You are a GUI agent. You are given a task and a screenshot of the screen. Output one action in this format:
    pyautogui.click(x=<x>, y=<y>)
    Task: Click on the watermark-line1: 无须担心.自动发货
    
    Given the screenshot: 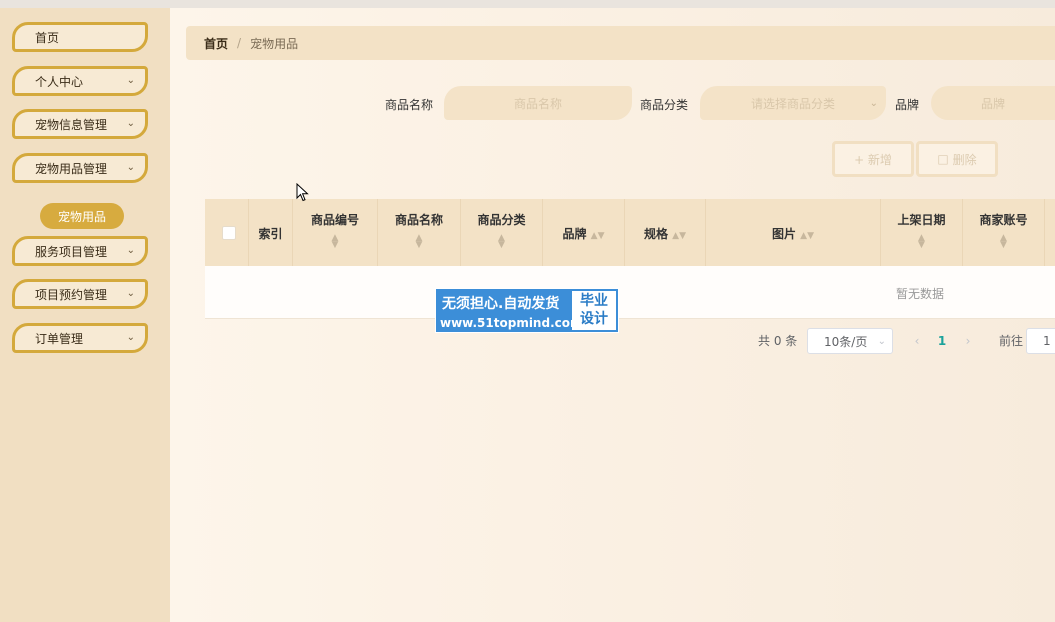 What is the action you would take?
    pyautogui.click(x=501, y=304)
    